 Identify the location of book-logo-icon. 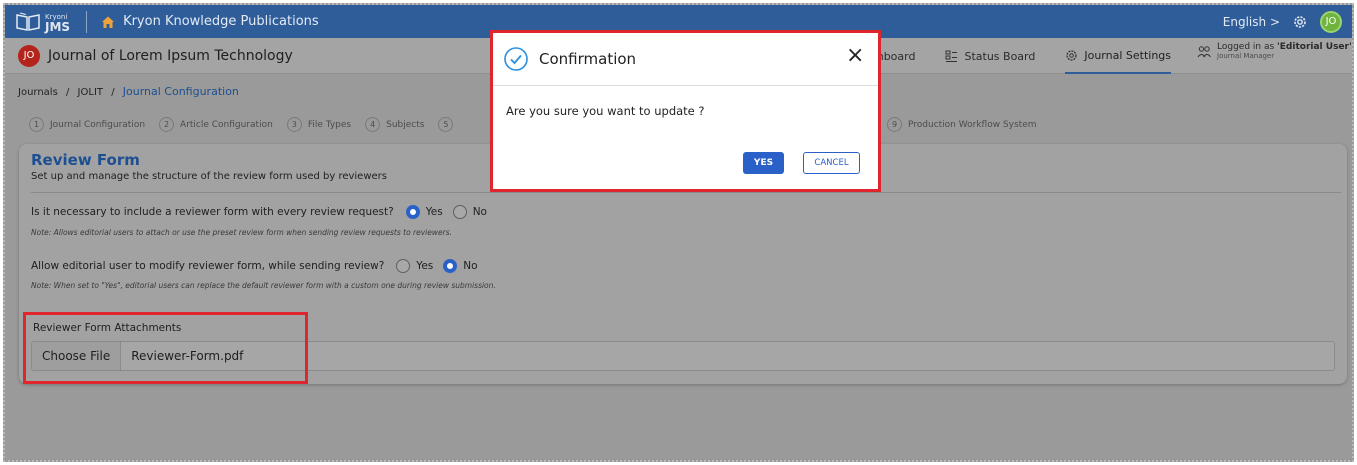
(28, 21).